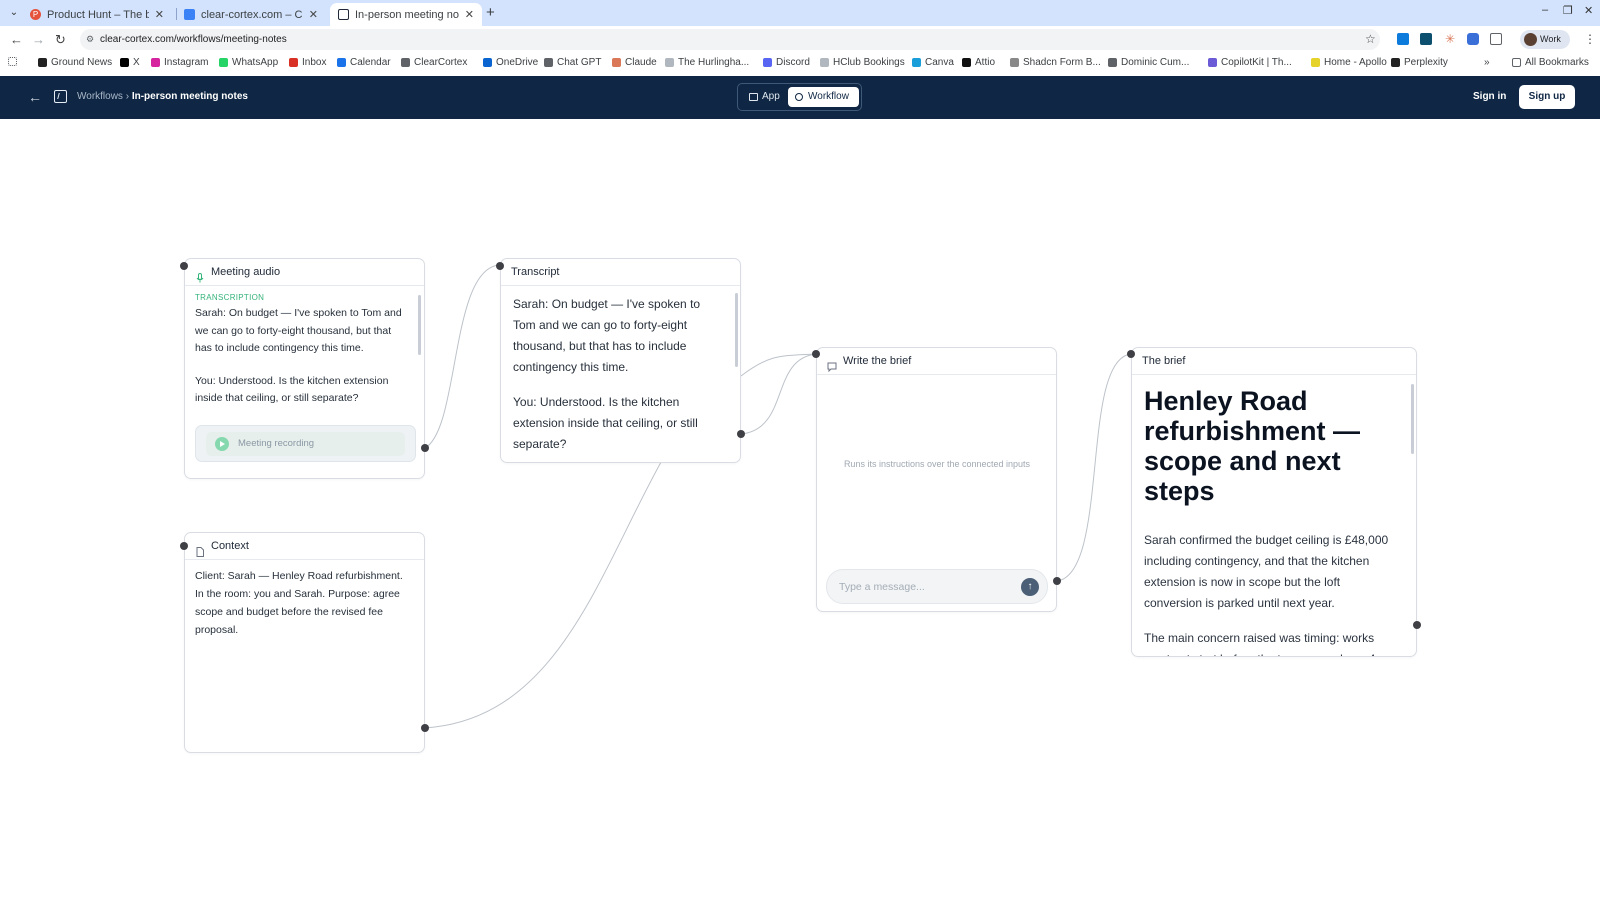  Describe the element at coordinates (155, 62) in the screenshot. I see `instagram-icon` at that location.